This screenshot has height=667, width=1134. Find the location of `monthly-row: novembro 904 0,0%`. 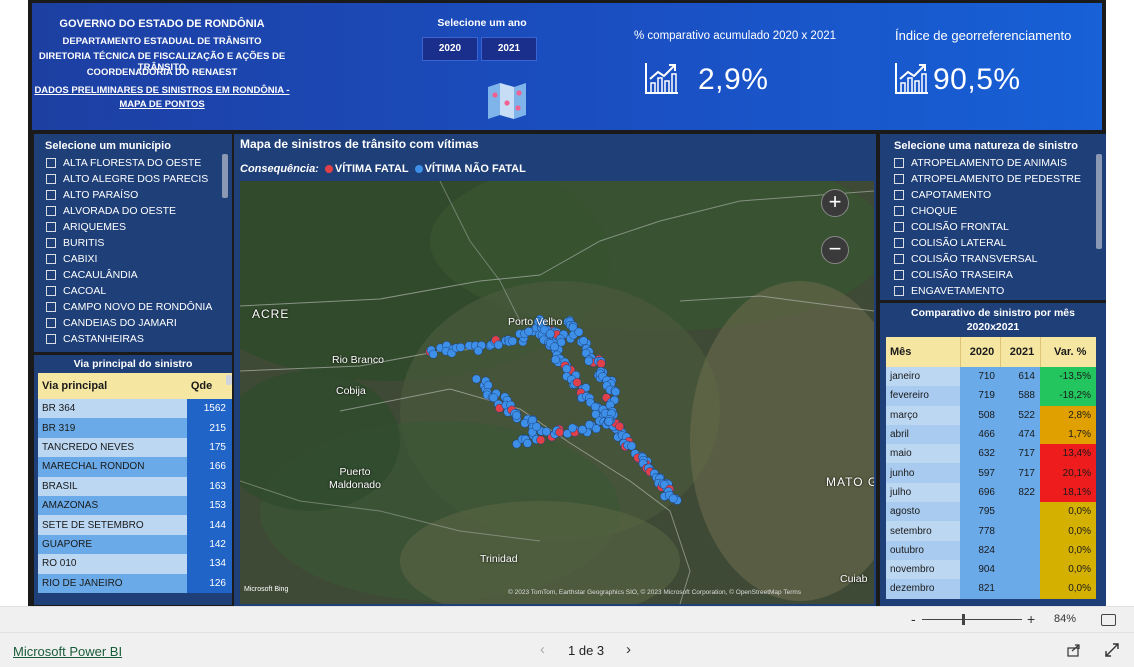

monthly-row: novembro 904 0,0% is located at coordinates (991, 569).